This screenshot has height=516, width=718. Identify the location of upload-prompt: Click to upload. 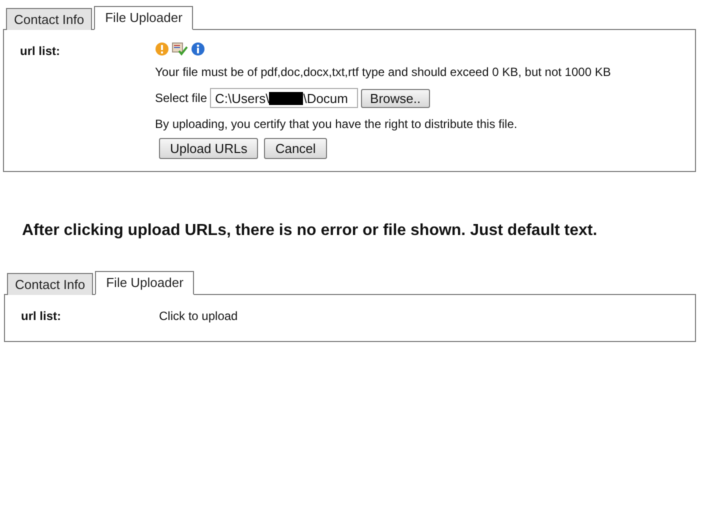
(197, 319).